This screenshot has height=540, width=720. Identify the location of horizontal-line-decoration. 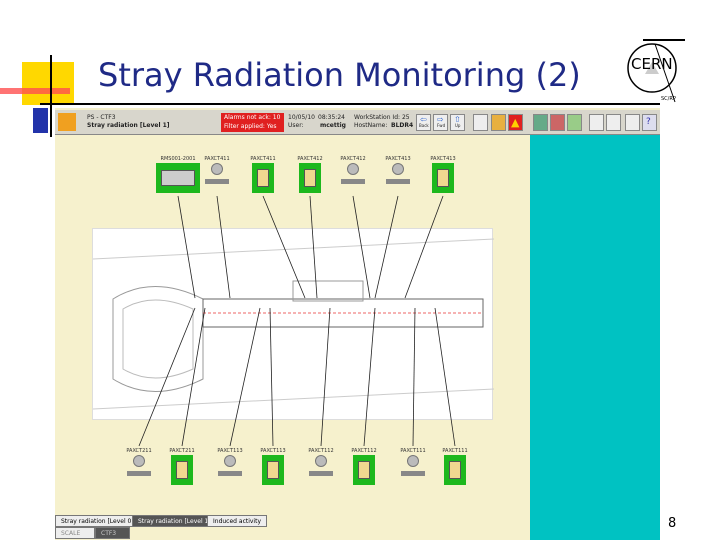
(350, 104).